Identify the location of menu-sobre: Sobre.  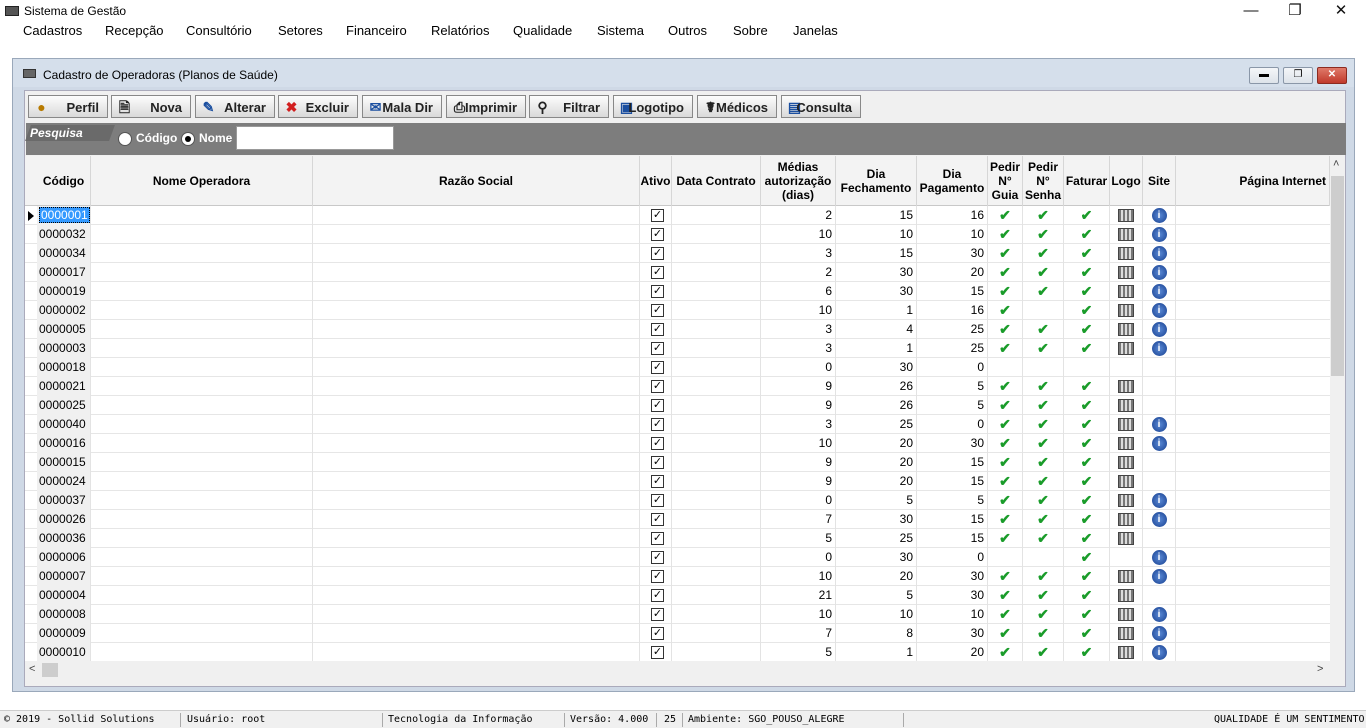
(750, 30).